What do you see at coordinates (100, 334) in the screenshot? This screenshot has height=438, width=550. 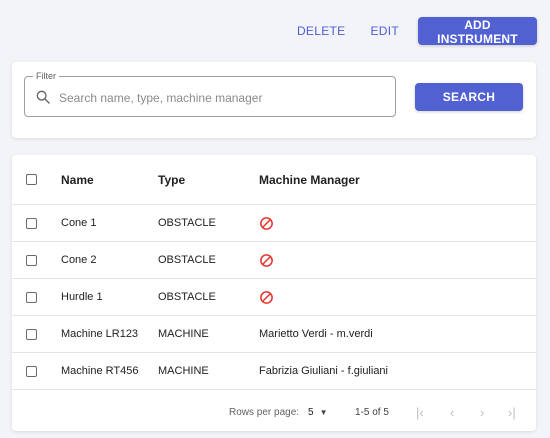 I see `row-name: Machine LR123` at bounding box center [100, 334].